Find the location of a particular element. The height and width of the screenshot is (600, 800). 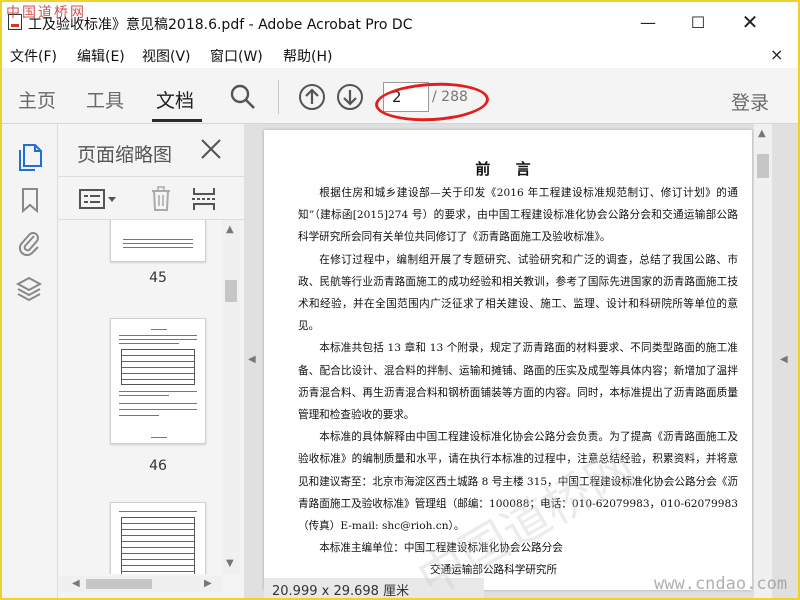

page-thumbnails-icon is located at coordinates (30, 157).